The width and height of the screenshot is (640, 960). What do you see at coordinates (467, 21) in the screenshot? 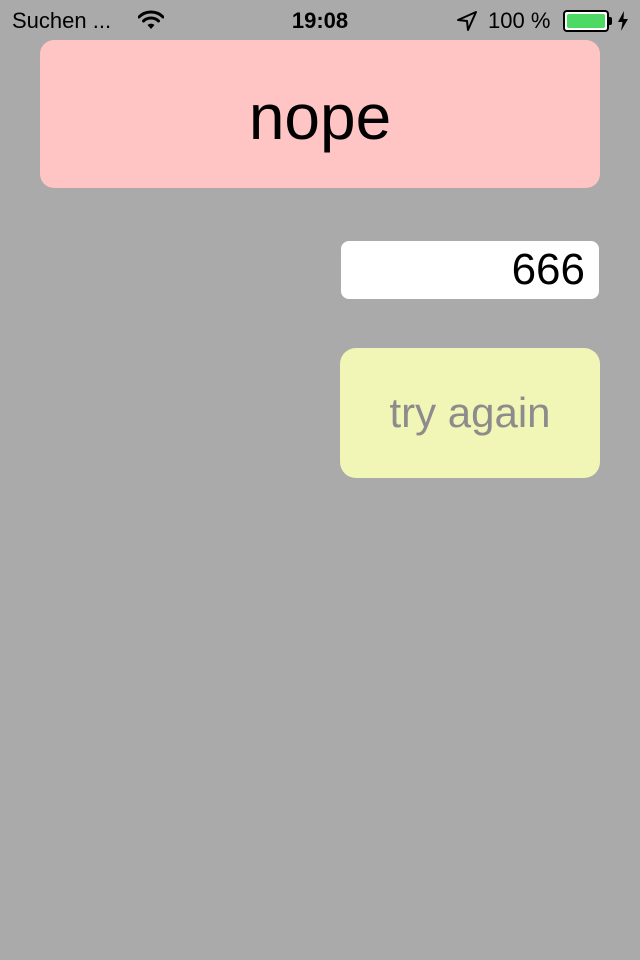
I see `location-arrow-icon` at bounding box center [467, 21].